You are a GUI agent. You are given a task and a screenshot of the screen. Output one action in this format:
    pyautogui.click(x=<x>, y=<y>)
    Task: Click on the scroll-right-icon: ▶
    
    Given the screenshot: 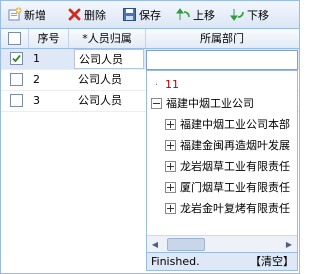 What is the action you would take?
    pyautogui.click(x=289, y=244)
    